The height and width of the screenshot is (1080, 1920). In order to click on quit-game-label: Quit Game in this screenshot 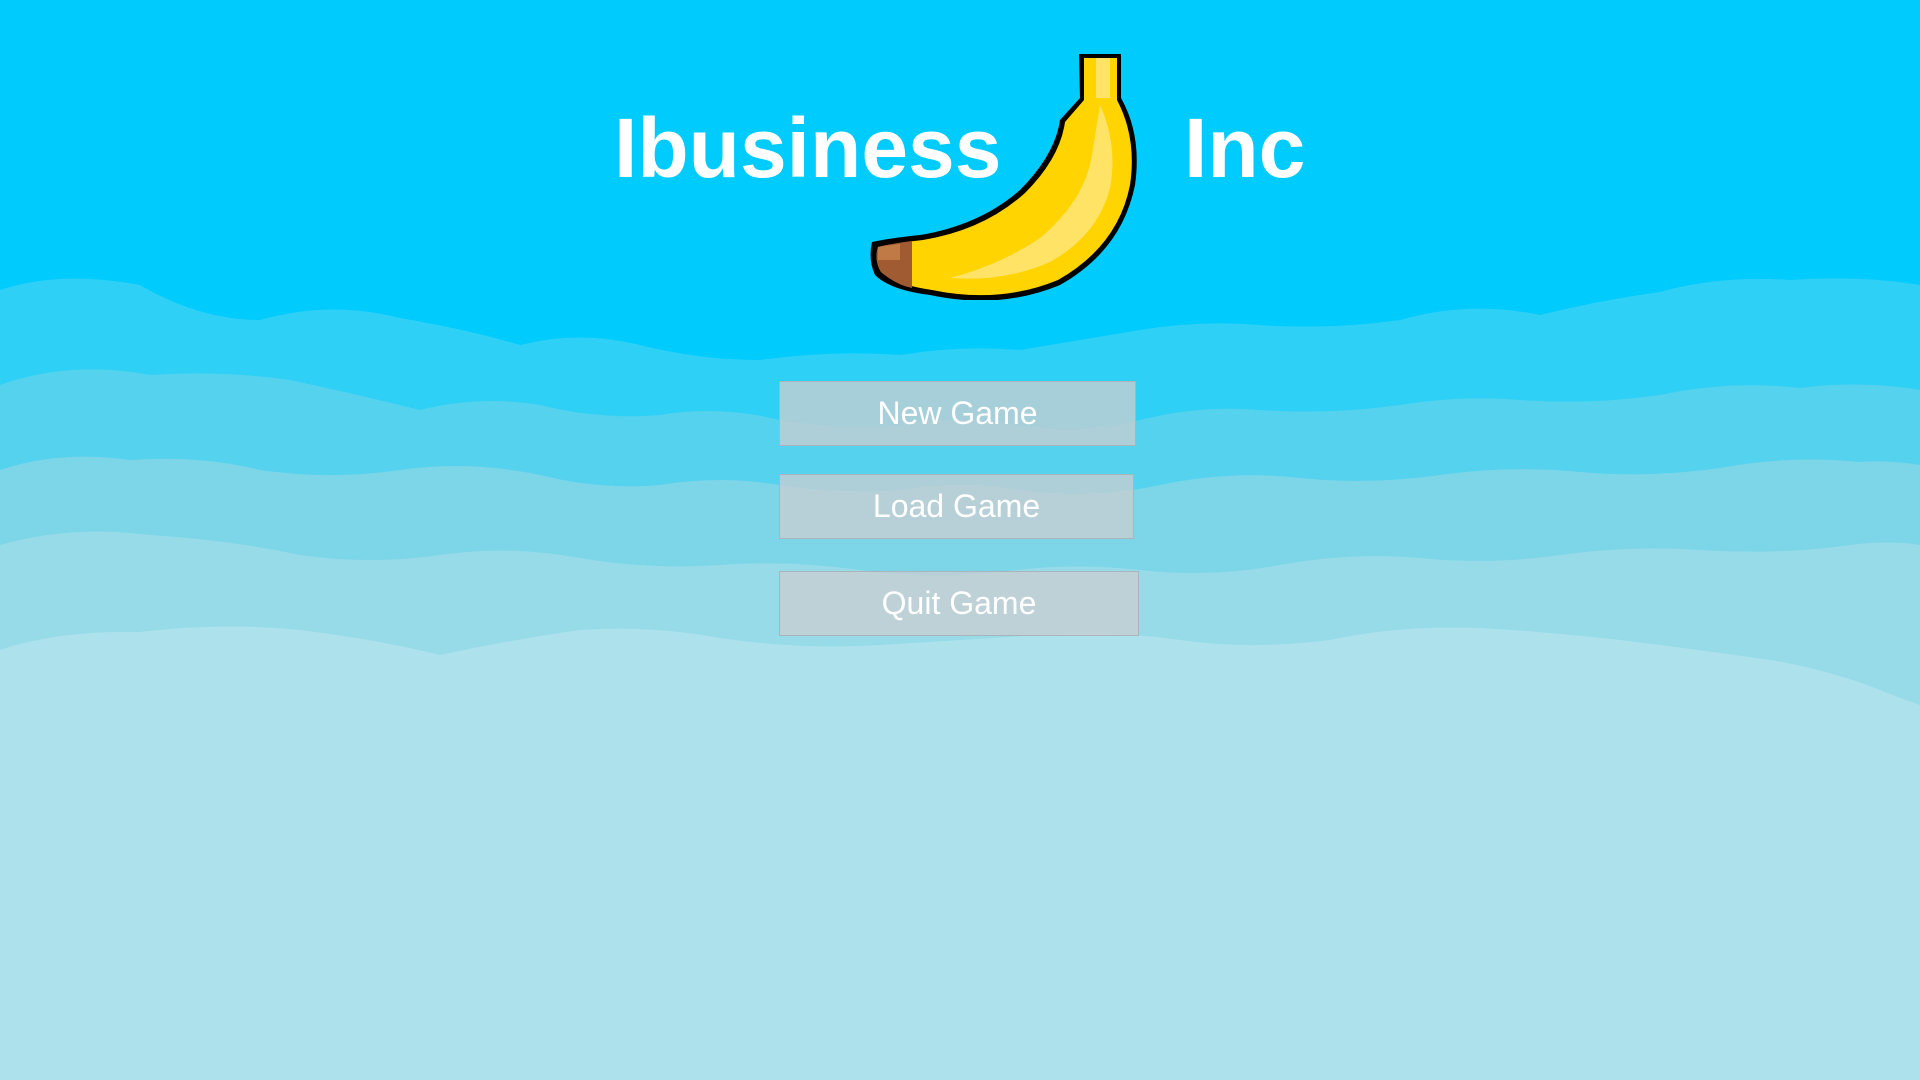, I will do `click(959, 603)`.